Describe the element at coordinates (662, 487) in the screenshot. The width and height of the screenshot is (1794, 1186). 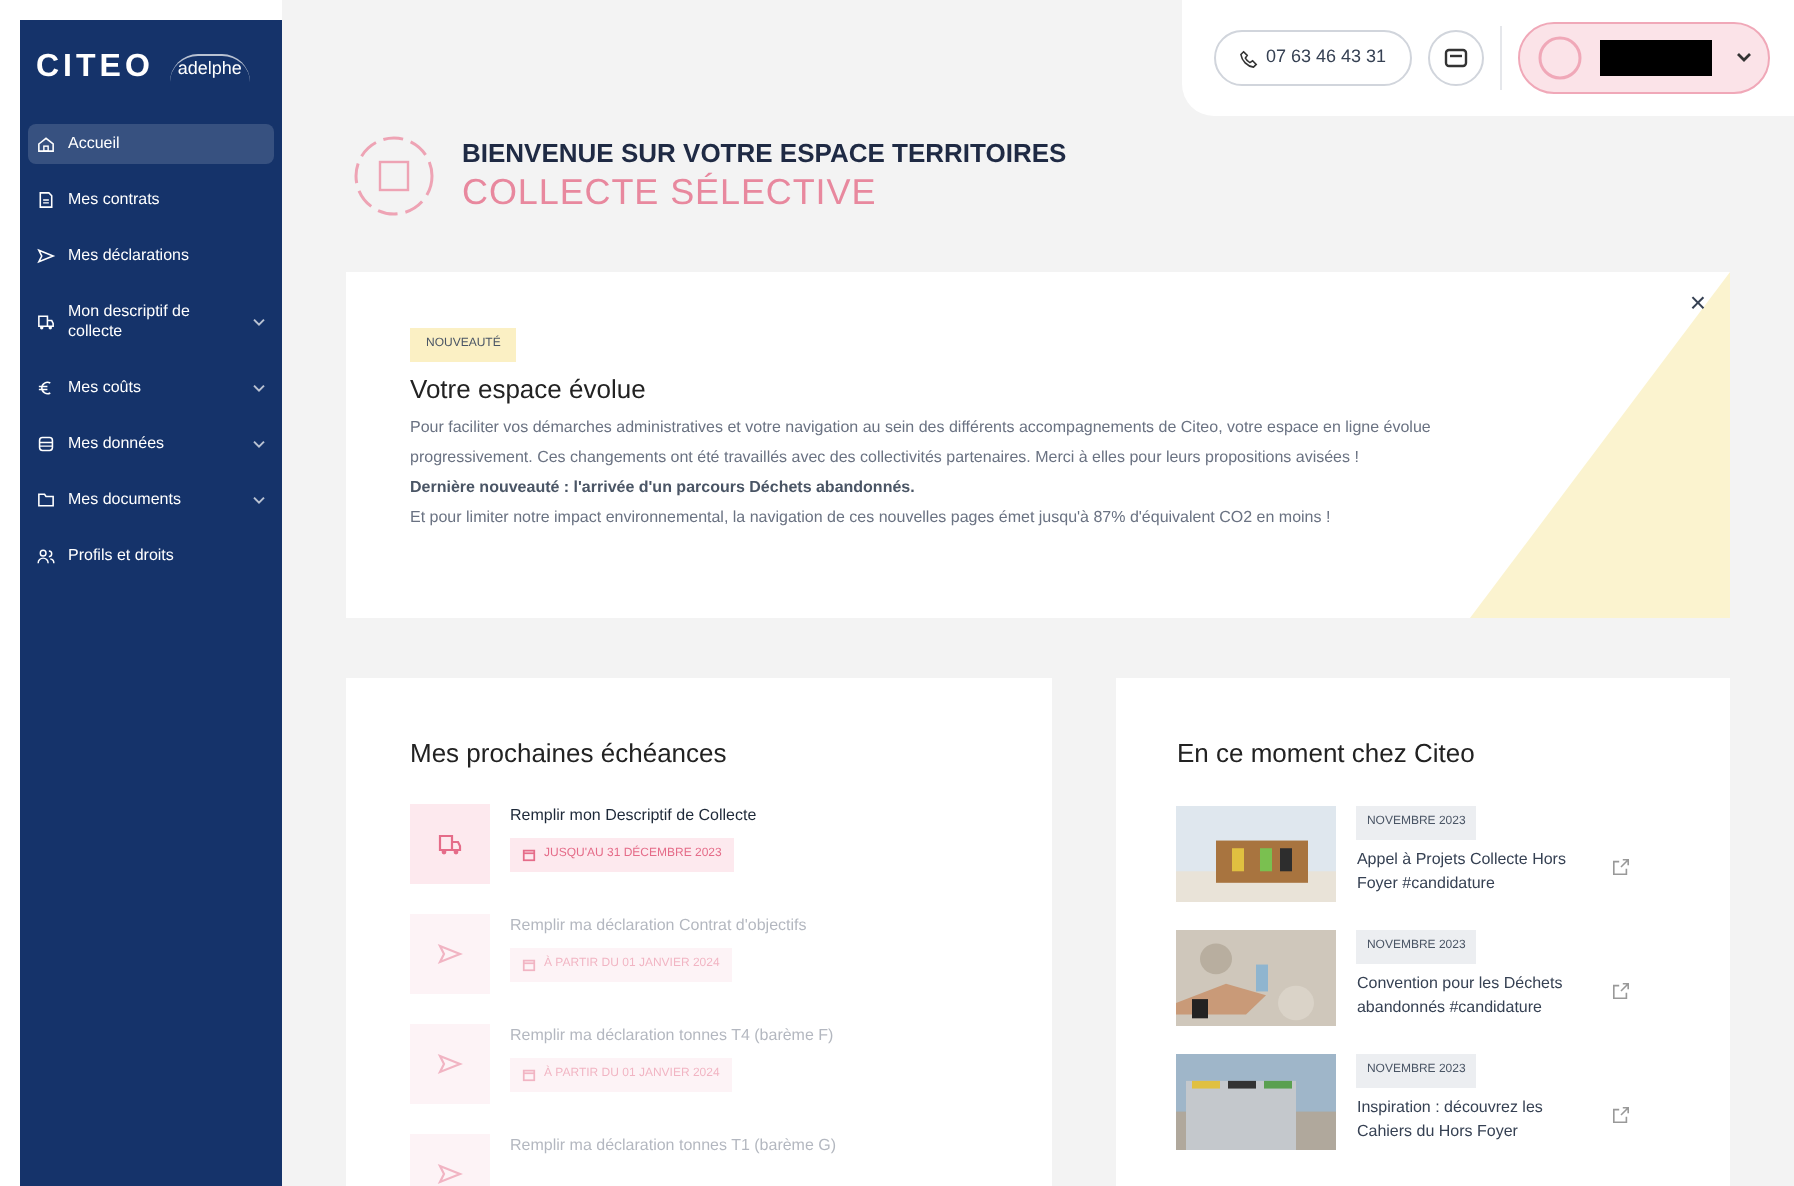
I see `banner-highlight: Dernière nouveauté : l'arrivée d'un parcours Déchets abandonnés.` at that location.